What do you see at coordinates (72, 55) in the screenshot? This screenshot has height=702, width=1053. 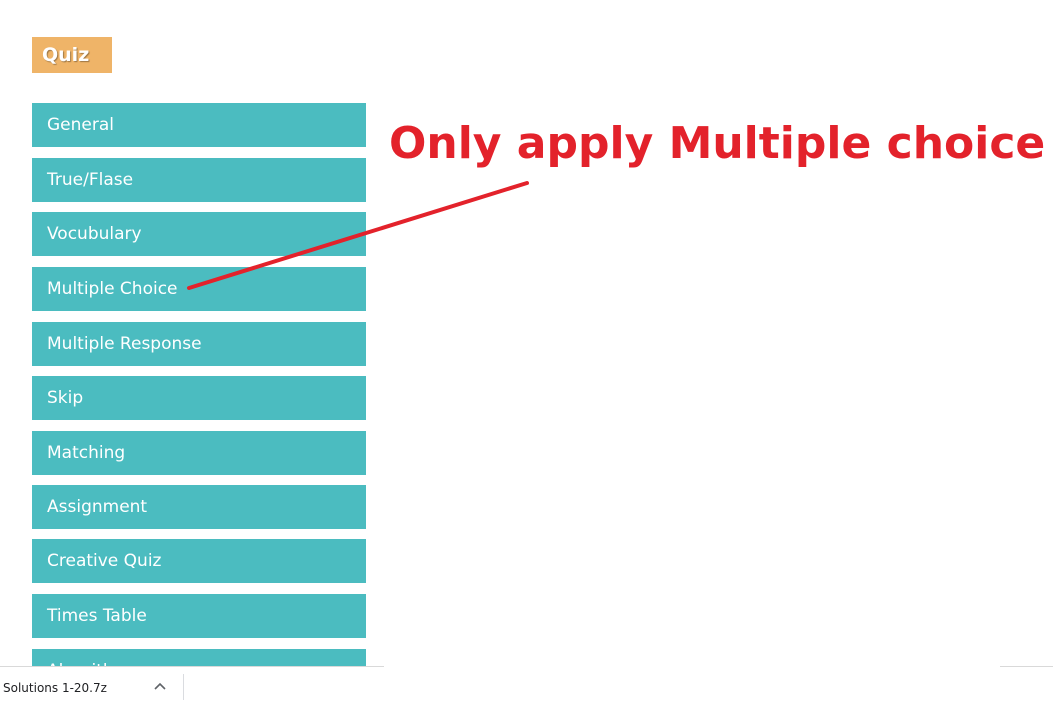 I see `quiz-badge: Quiz` at bounding box center [72, 55].